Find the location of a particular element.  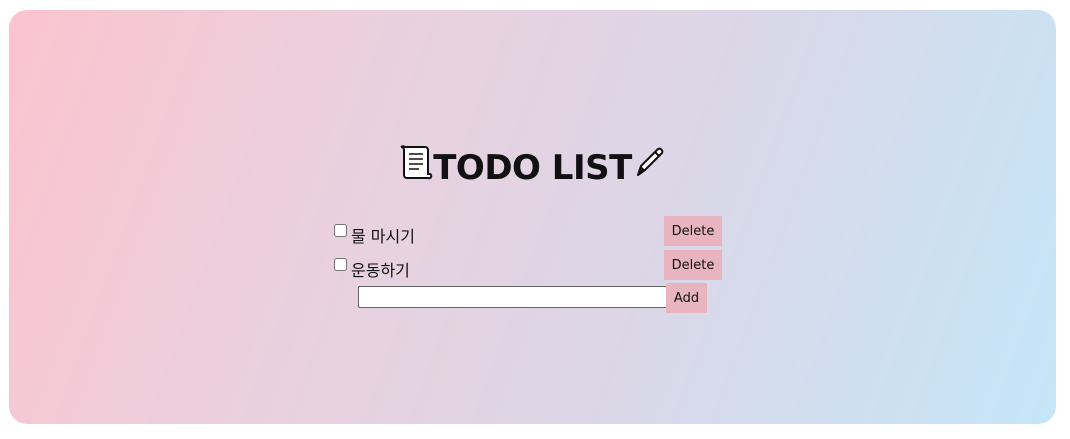

pen-icon is located at coordinates (649, 166).